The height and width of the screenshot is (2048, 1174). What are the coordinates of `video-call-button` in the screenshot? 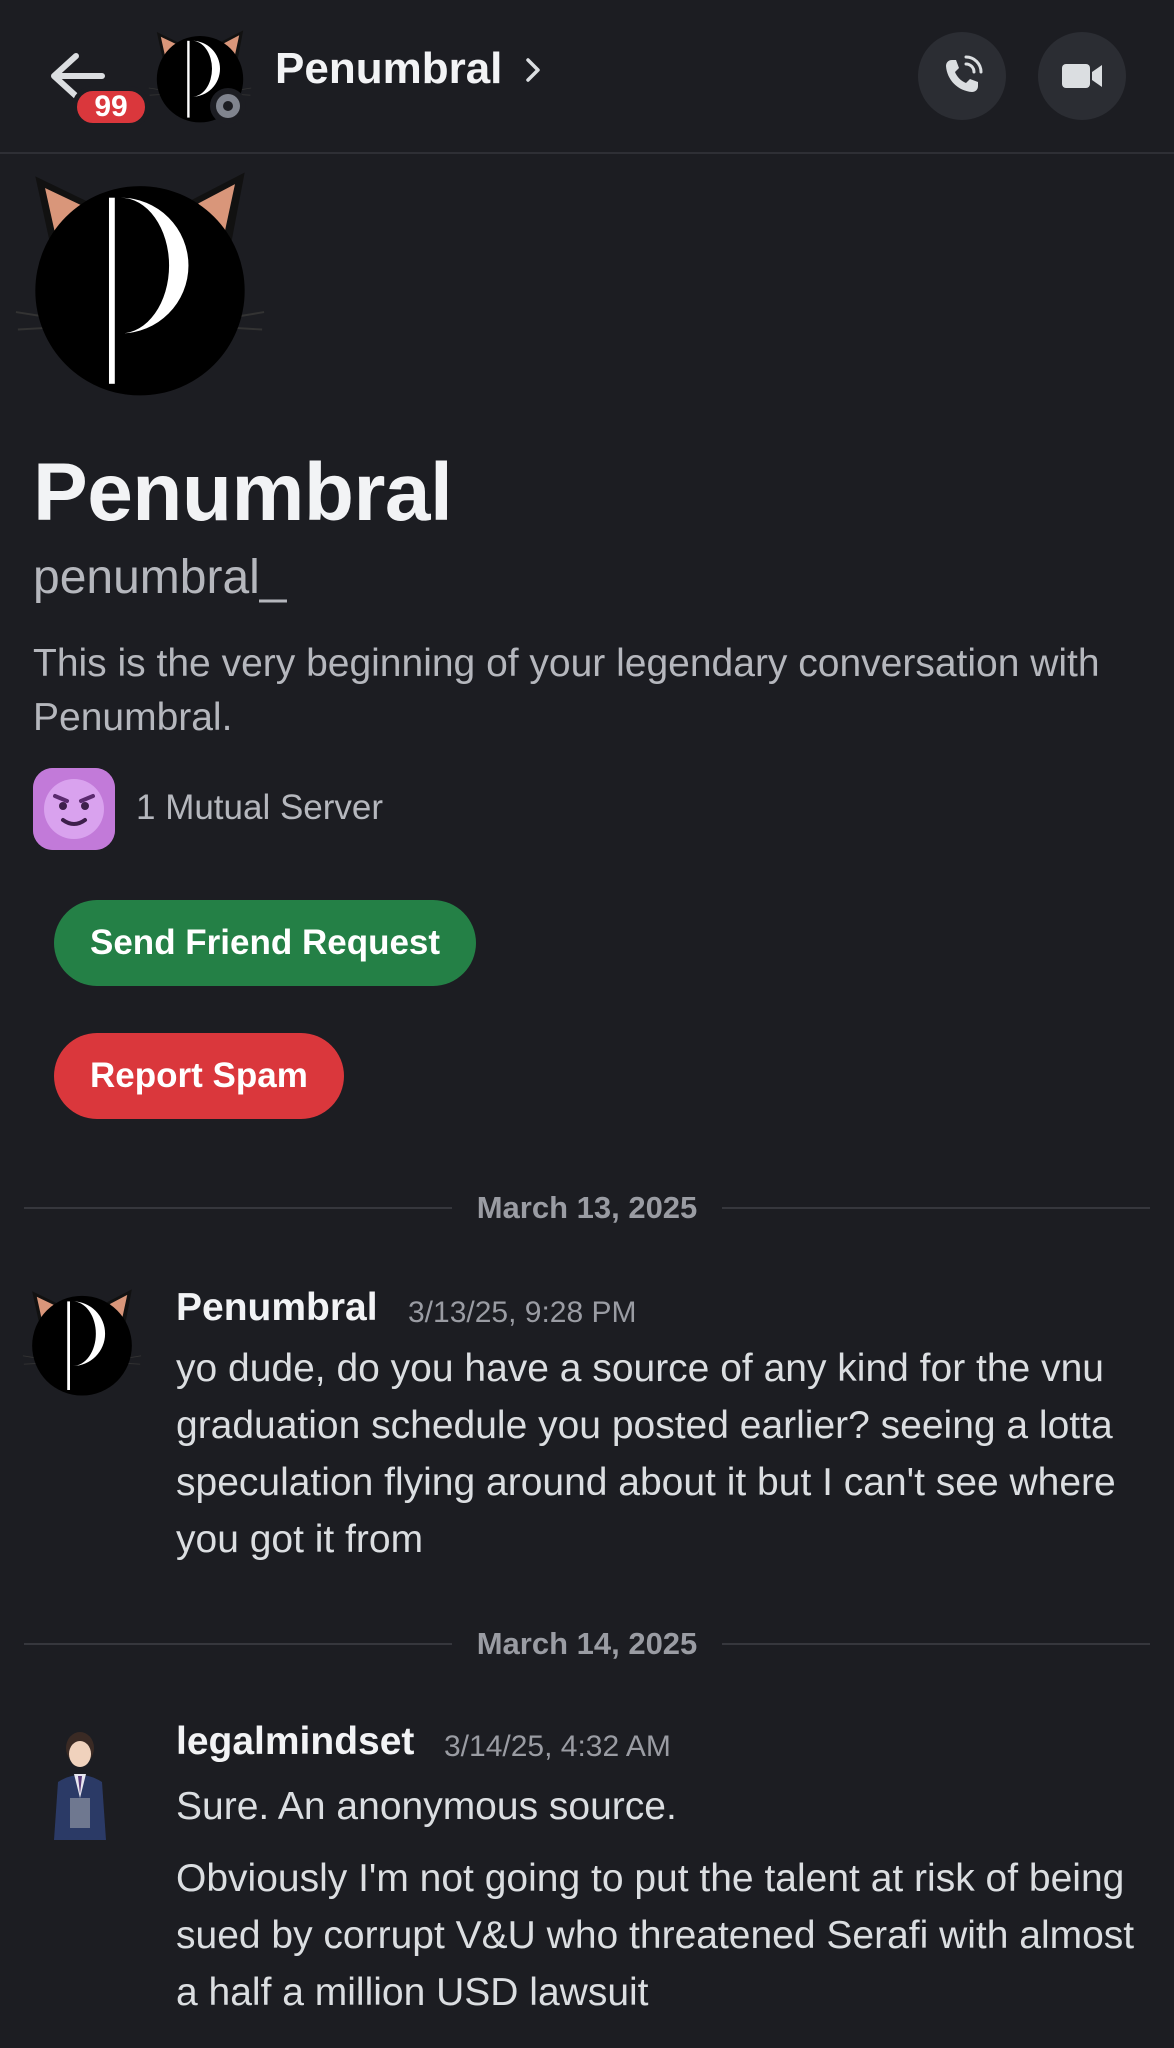 It's located at (1082, 76).